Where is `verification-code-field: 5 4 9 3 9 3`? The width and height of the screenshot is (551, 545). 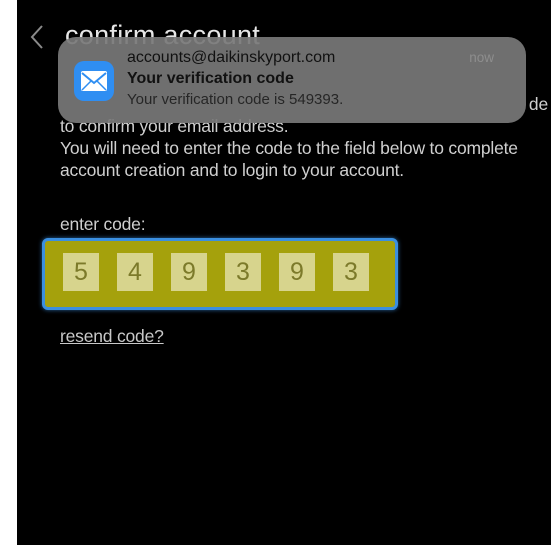 verification-code-field: 5 4 9 3 9 3 is located at coordinates (220, 274).